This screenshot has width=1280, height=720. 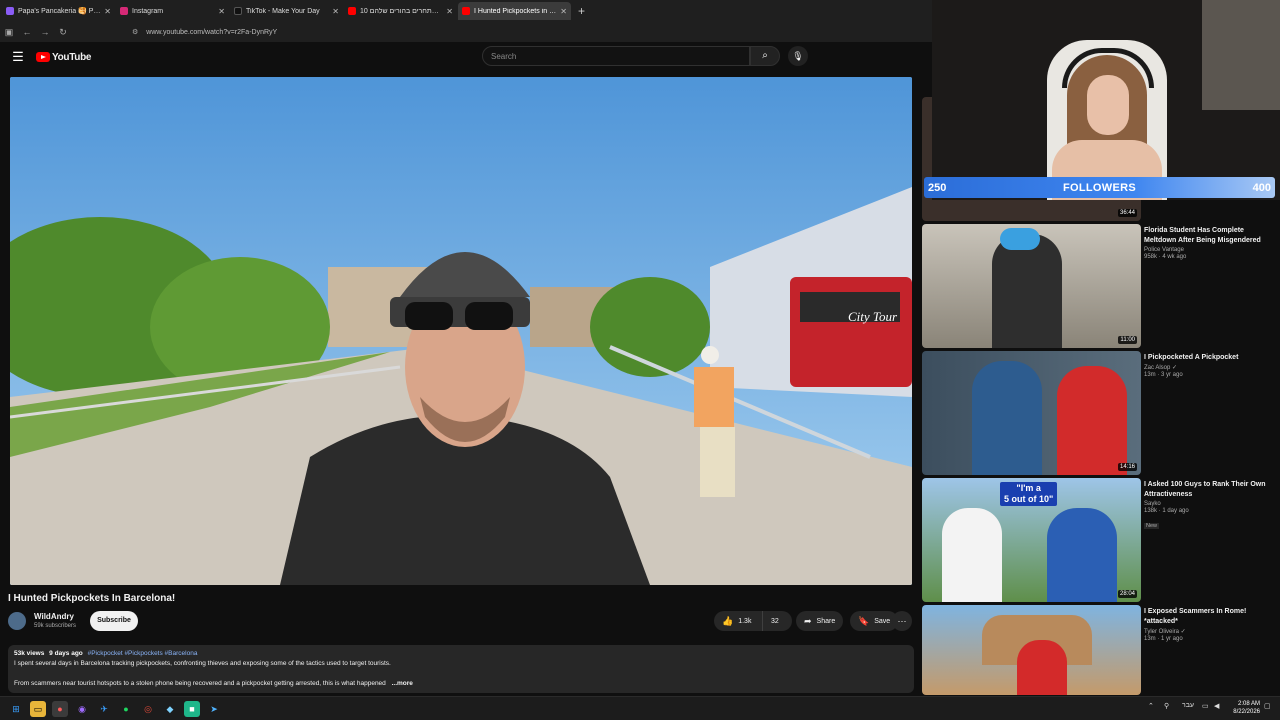 I want to click on like-count: 1.3k, so click(x=745, y=621).